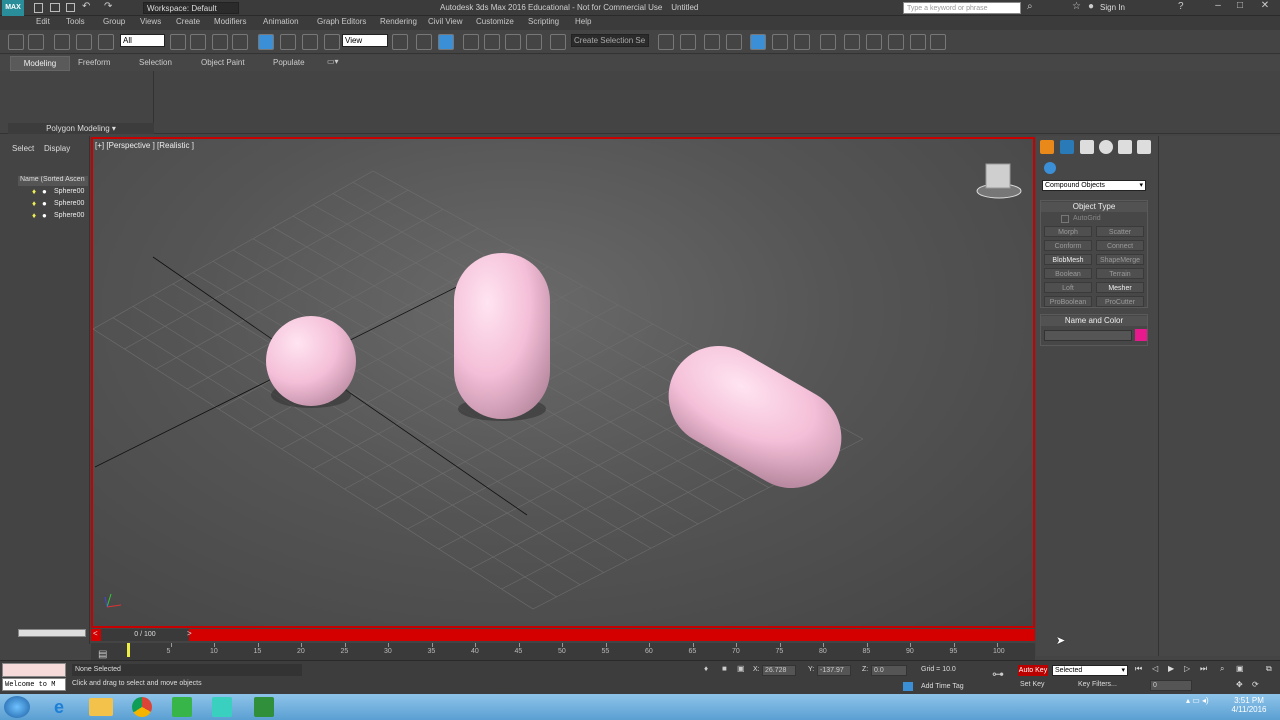 This screenshot has height=720, width=1280. Describe the element at coordinates (102, 654) in the screenshot. I see `timeline-toggle-icon: ▤` at that location.